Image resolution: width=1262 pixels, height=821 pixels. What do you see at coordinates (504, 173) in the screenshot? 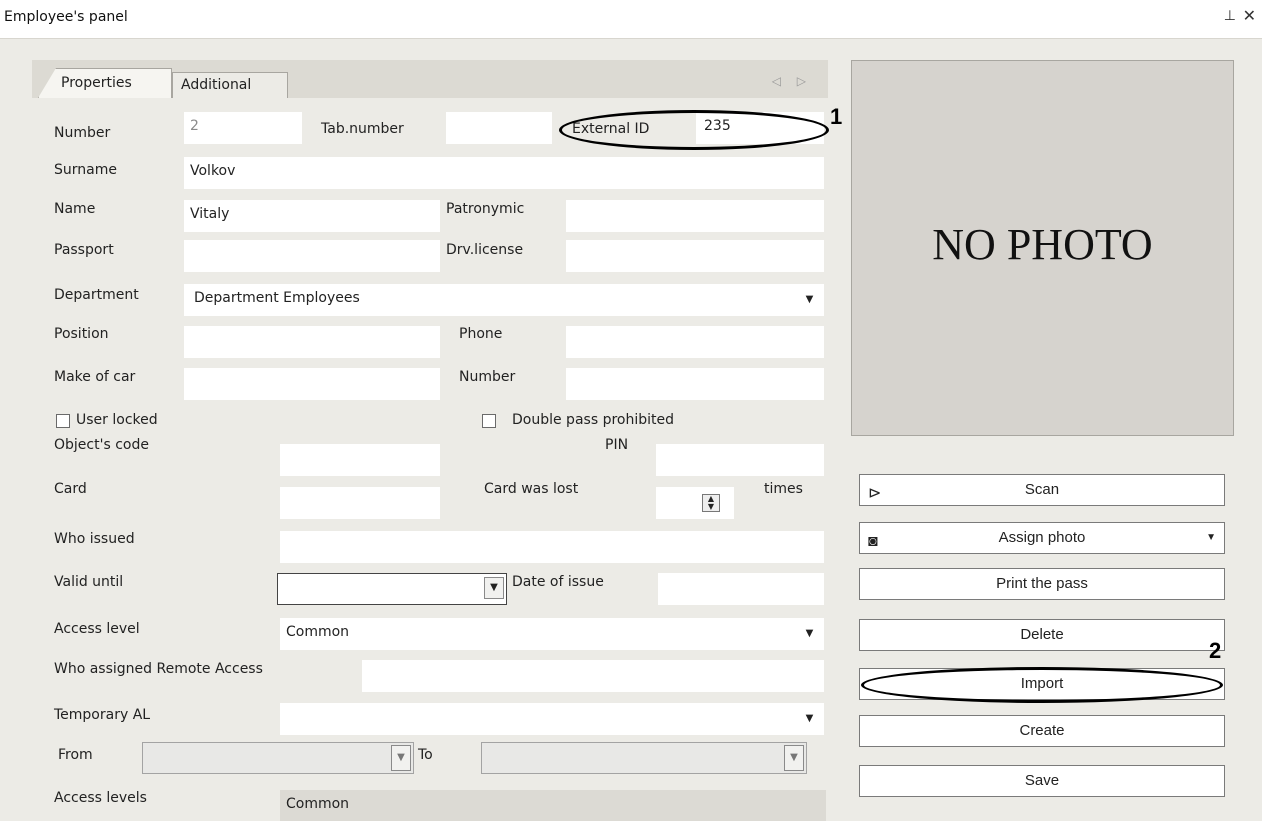
I see `surname-field: Volkov` at bounding box center [504, 173].